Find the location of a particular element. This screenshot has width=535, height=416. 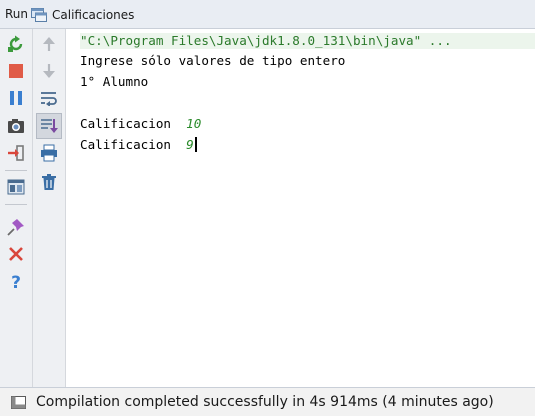

help-button: ? is located at coordinates (16, 282).